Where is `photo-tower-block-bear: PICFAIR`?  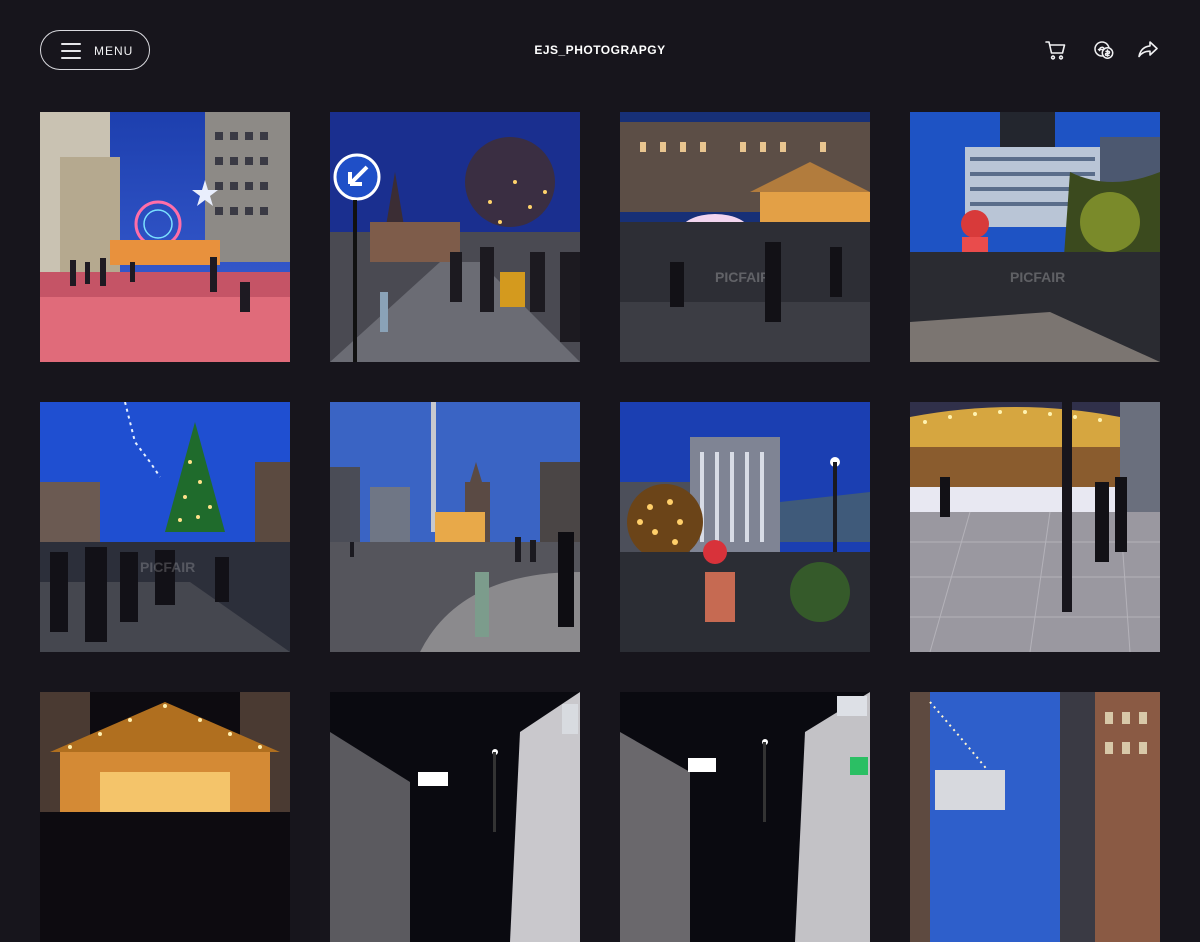 photo-tower-block-bear: PICFAIR is located at coordinates (1035, 237).